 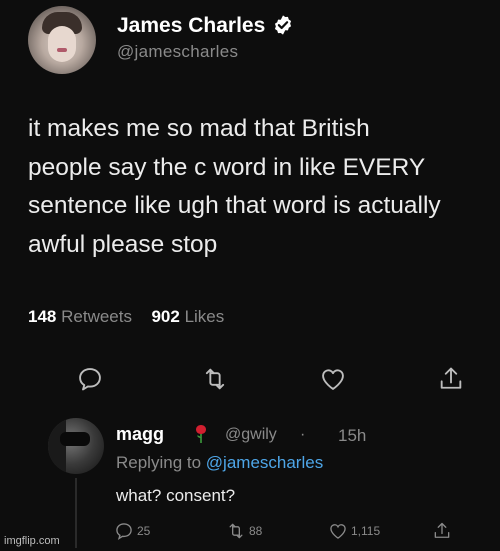 What do you see at coordinates (176, 495) in the screenshot?
I see `reply-text: what? consent?` at bounding box center [176, 495].